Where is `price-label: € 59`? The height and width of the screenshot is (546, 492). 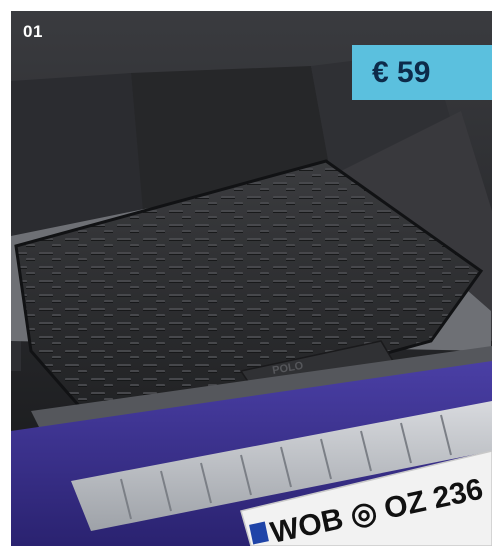
price-label: € 59 is located at coordinates (401, 72).